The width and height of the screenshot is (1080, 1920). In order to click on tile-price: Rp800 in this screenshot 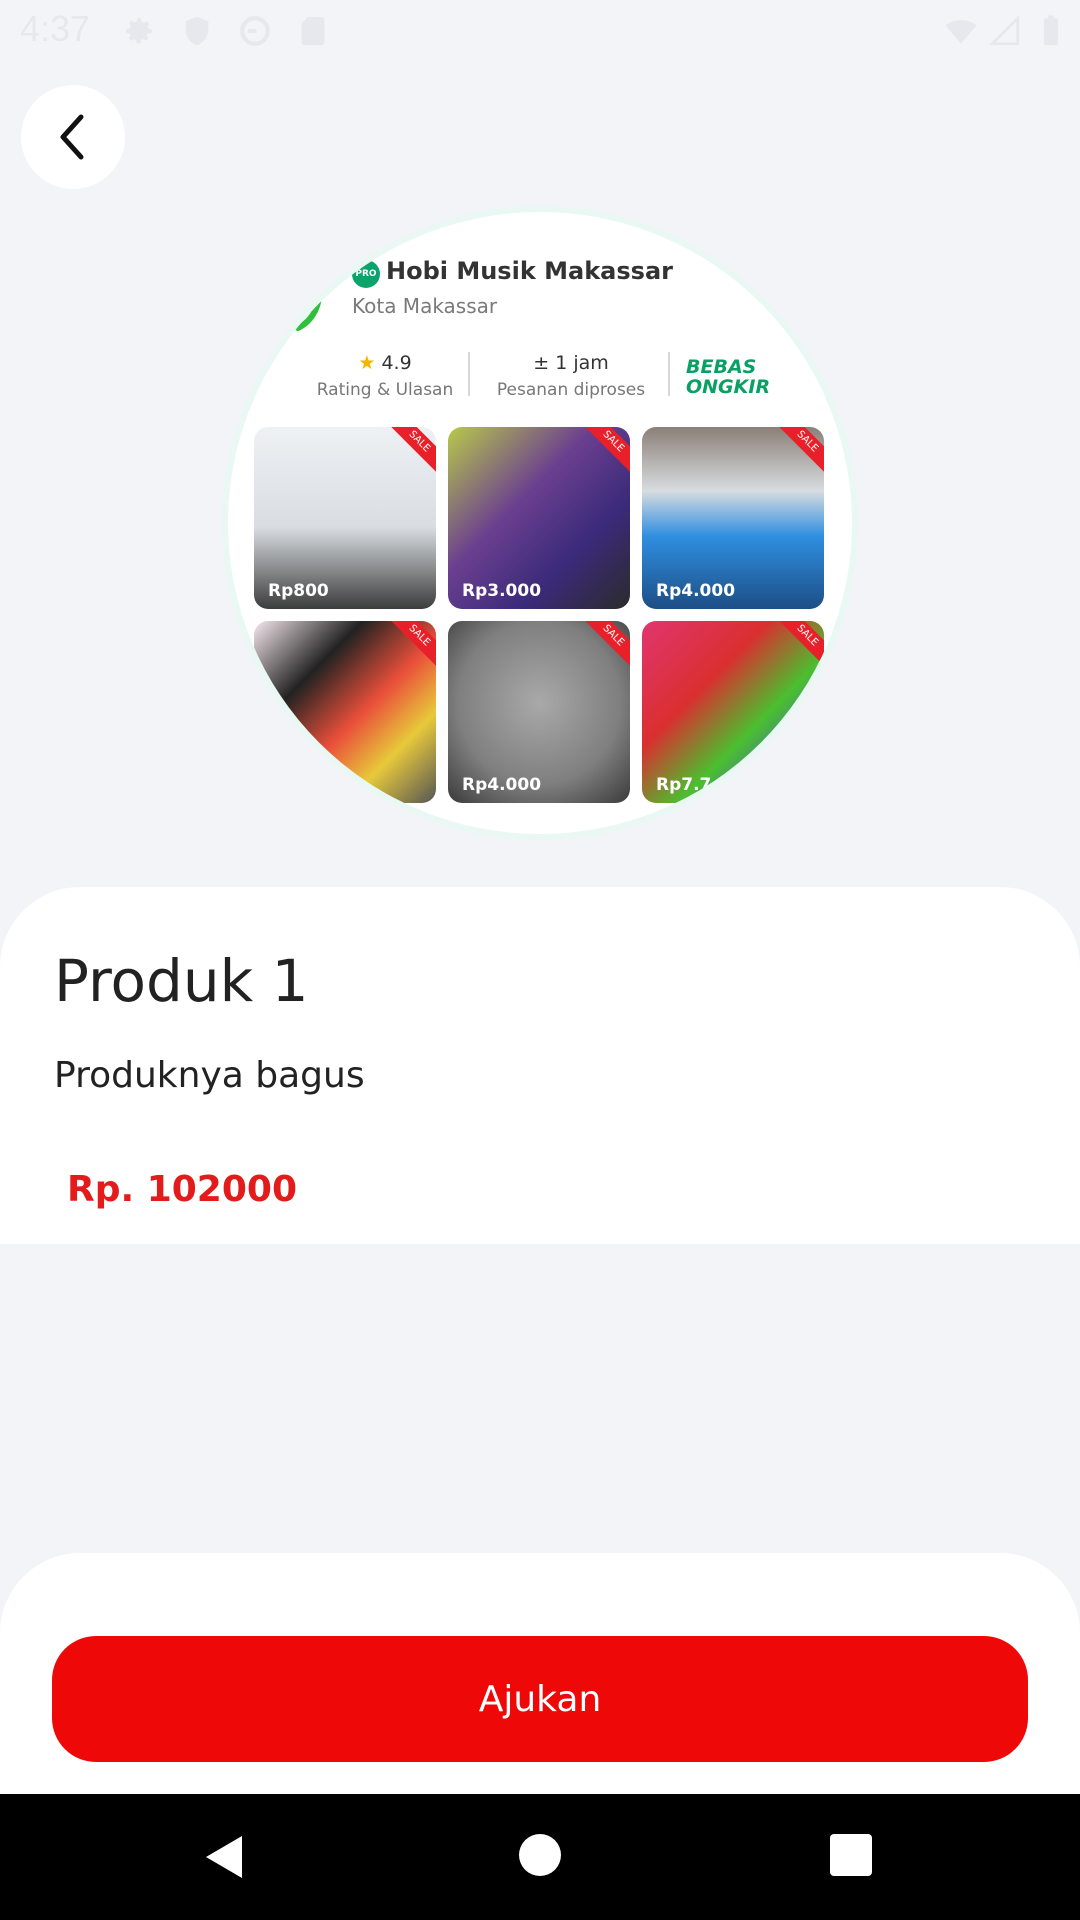, I will do `click(298, 591)`.